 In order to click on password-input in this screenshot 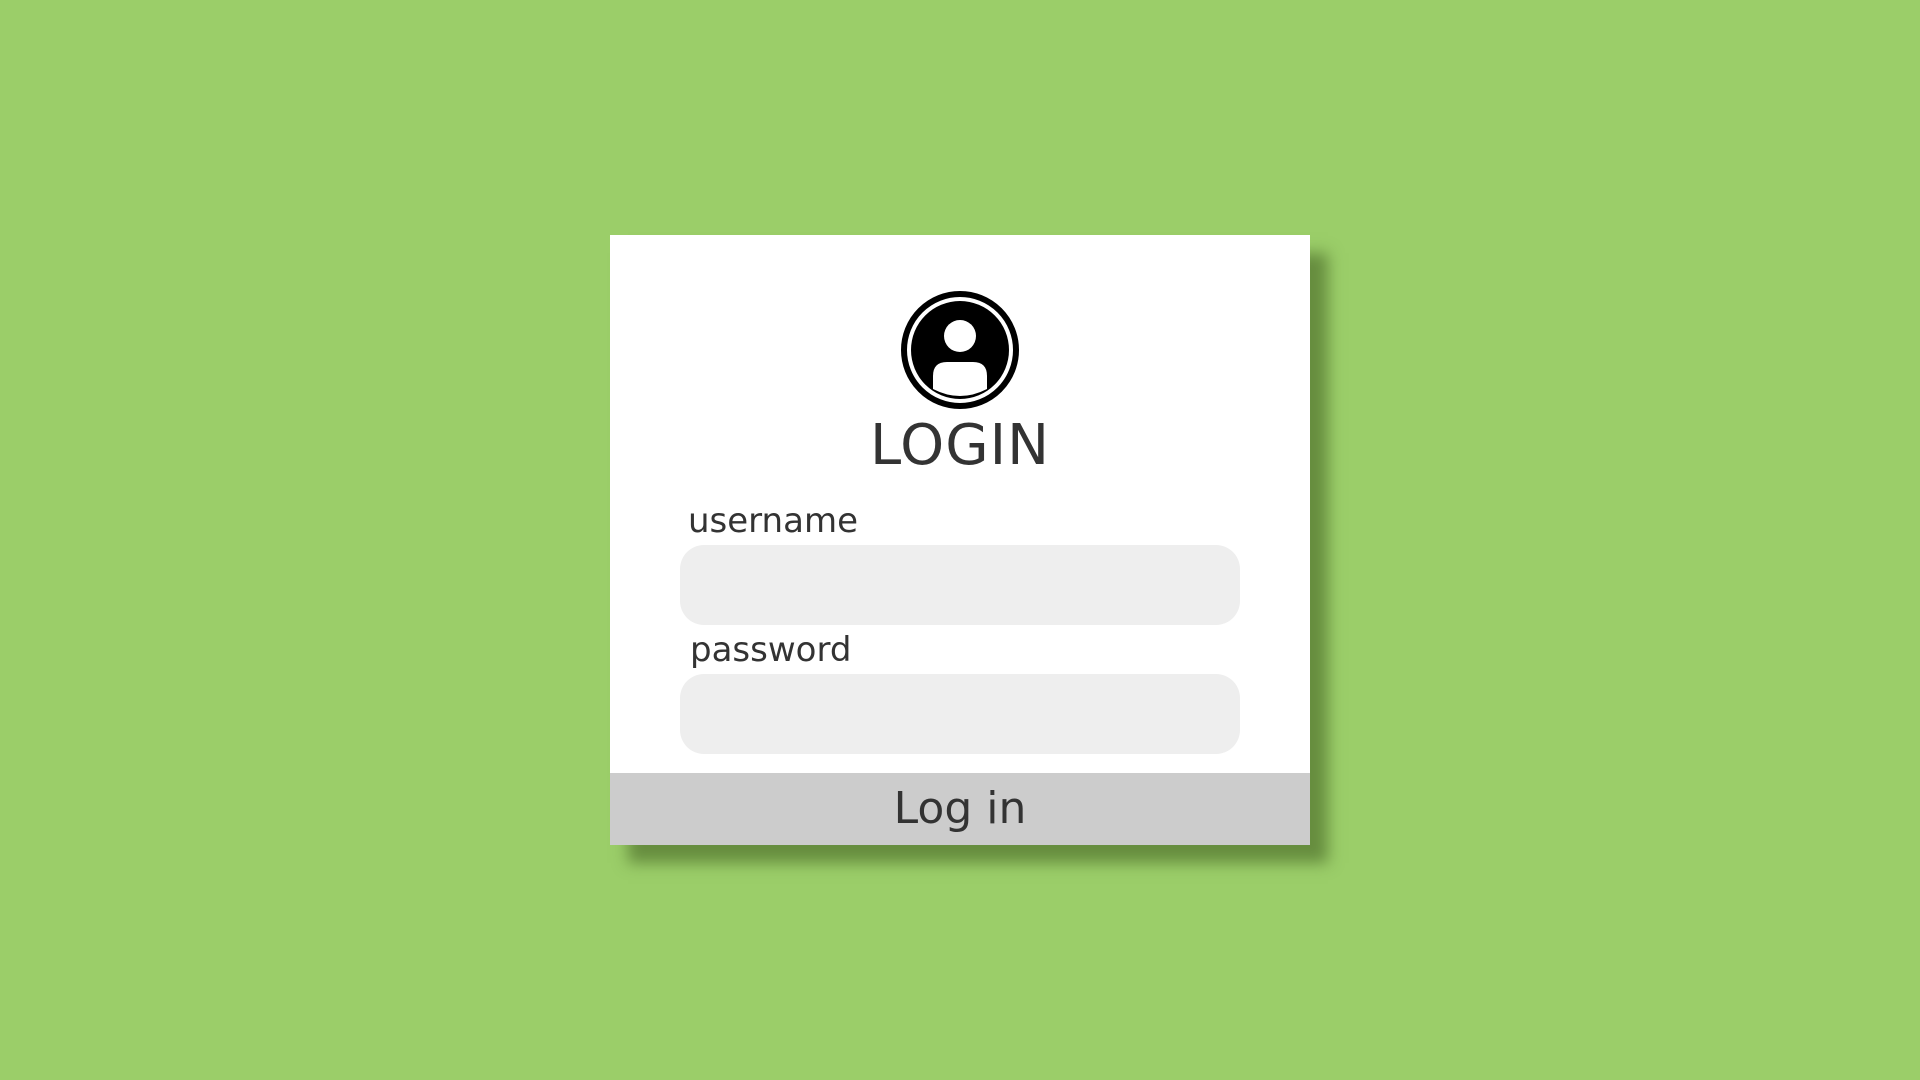, I will do `click(960, 714)`.